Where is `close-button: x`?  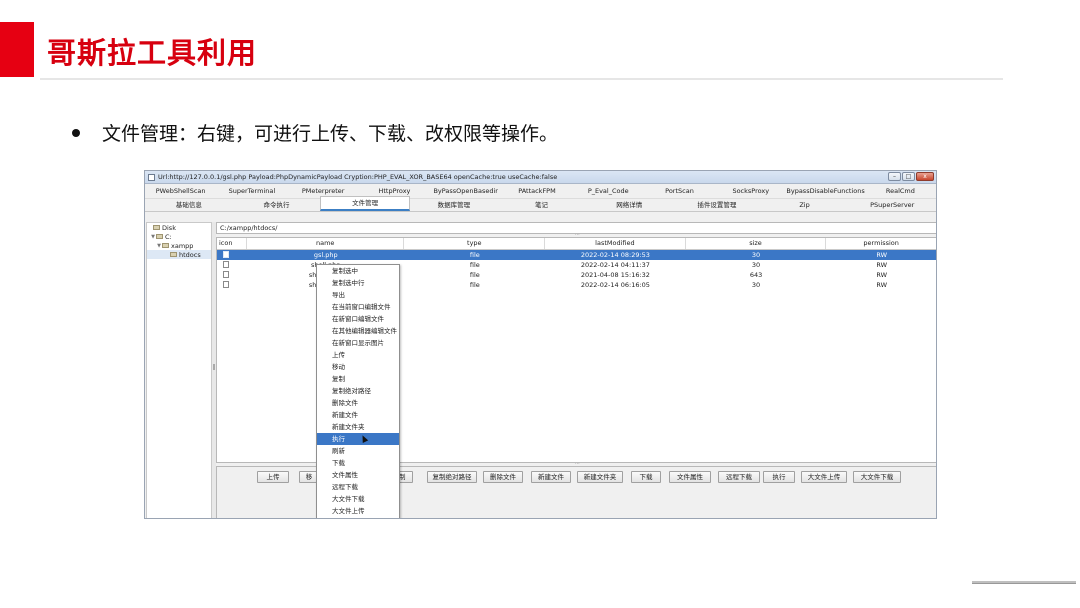
close-button: x is located at coordinates (925, 176).